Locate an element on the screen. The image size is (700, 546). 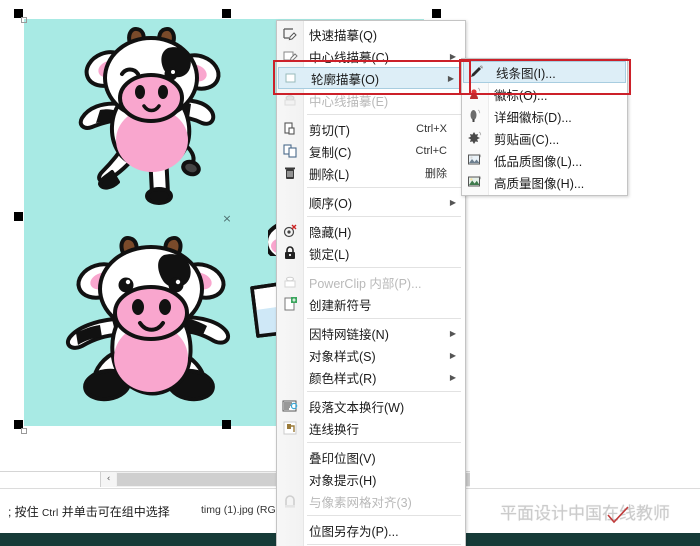
watermark-text: 平面设计中国在线教师 is located at coordinates (585, 514).